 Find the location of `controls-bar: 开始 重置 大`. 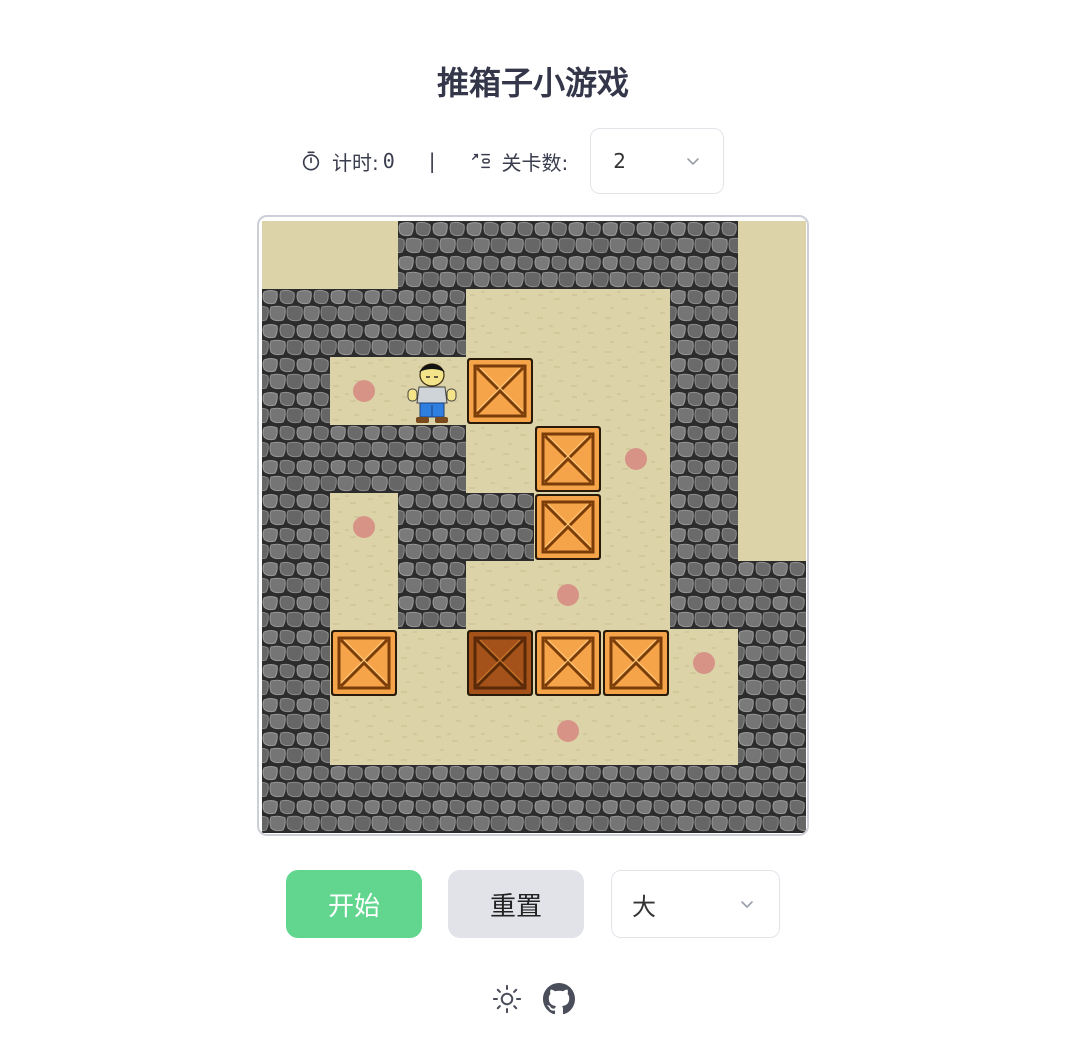

controls-bar: 开始 重置 大 is located at coordinates (533, 905).